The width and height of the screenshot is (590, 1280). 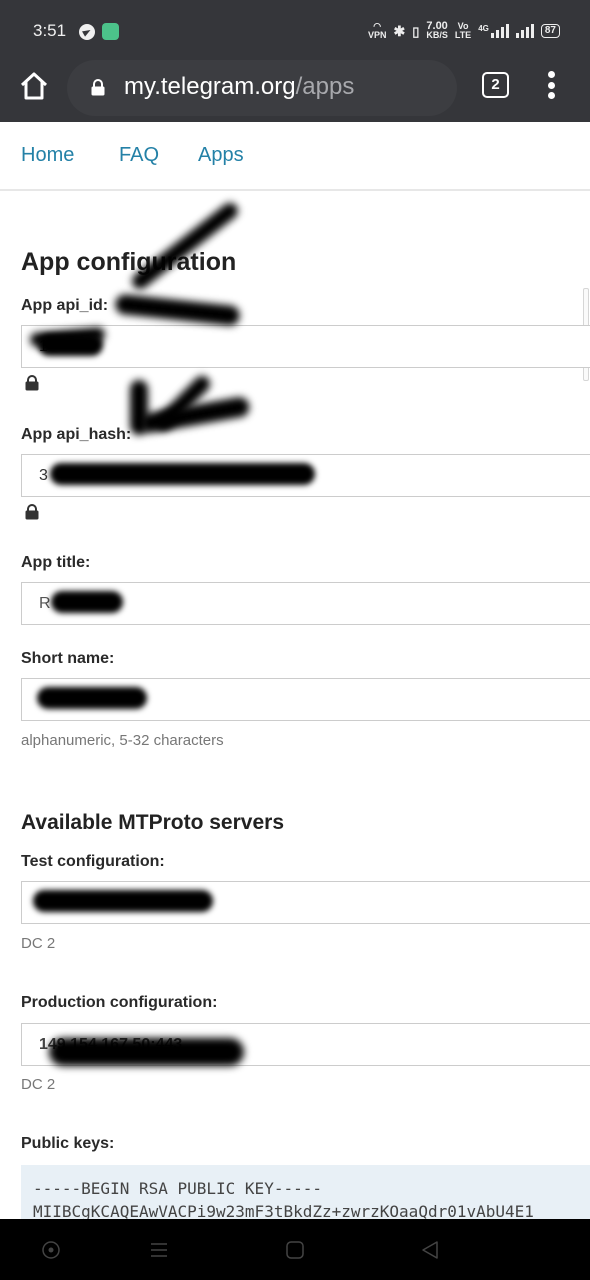 I want to click on home-nav-icon, so click(x=295, y=1250).